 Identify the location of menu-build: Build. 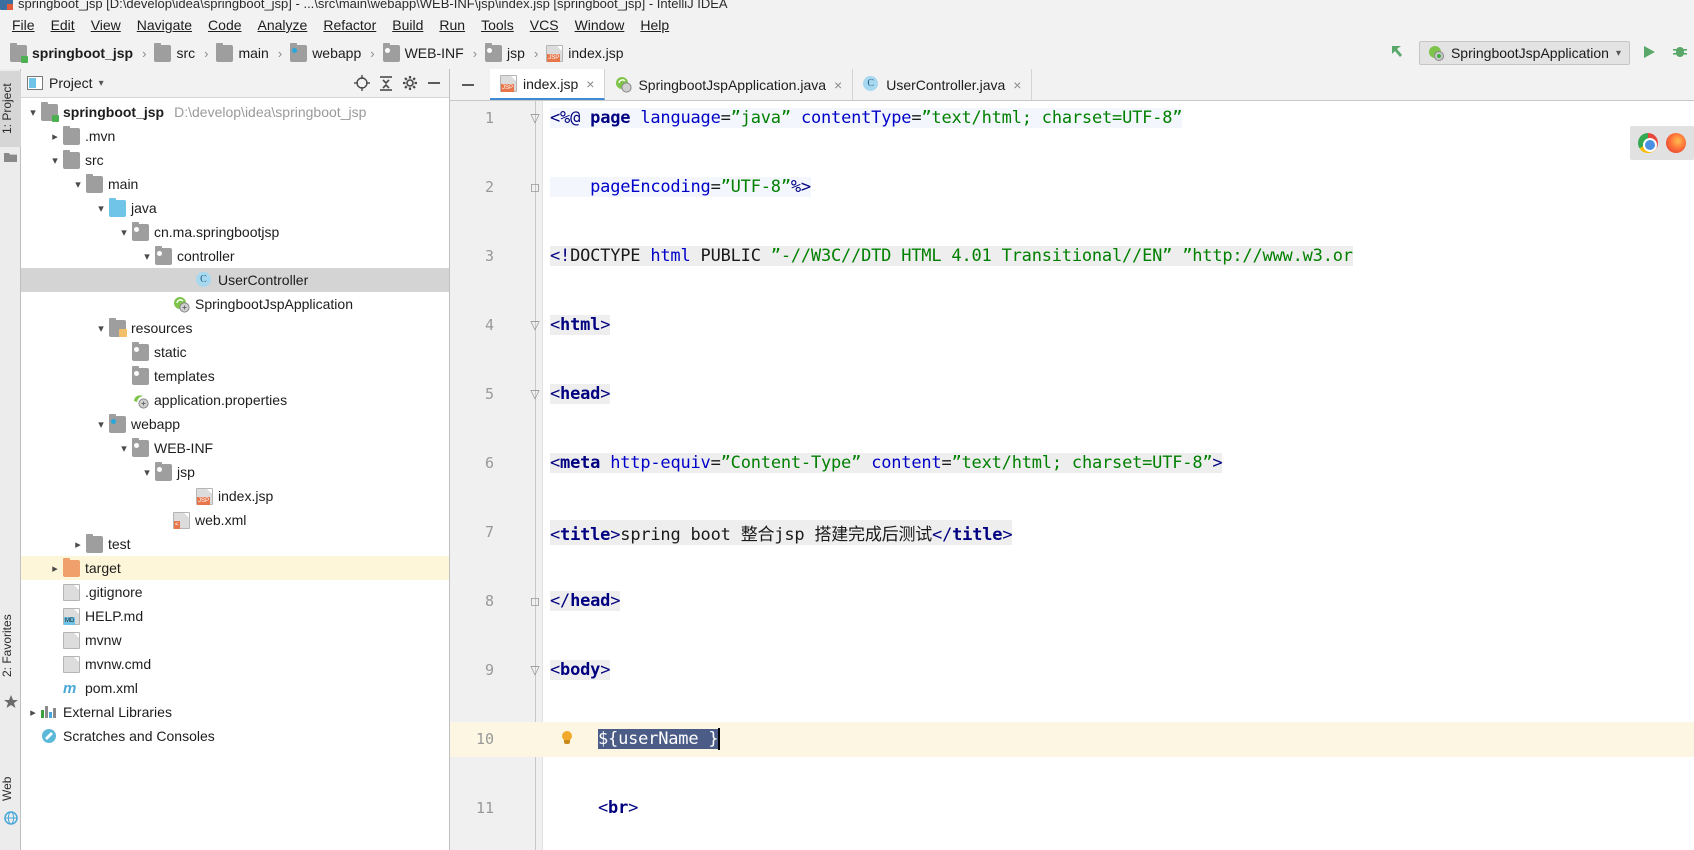
(407, 25).